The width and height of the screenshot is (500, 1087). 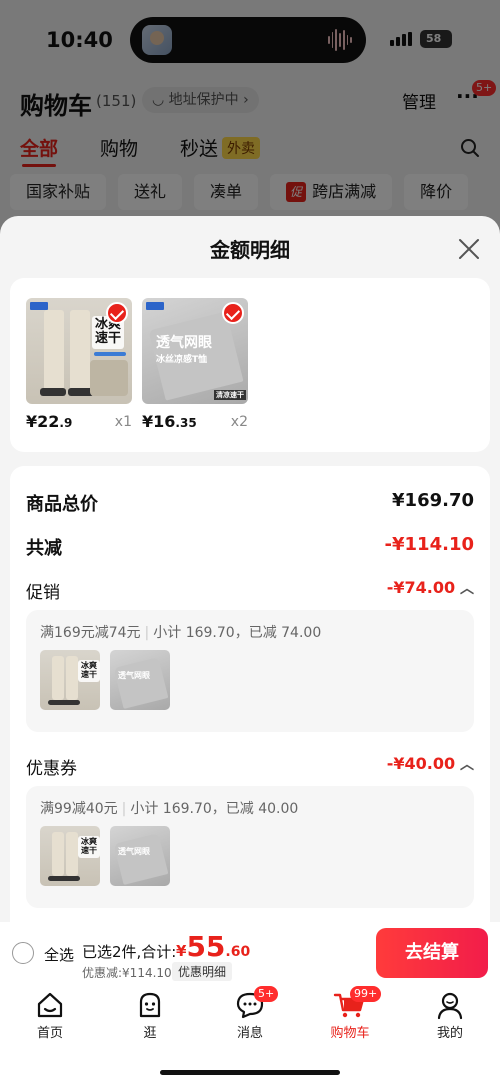 I want to click on discount-summary: 优惠减:¥114.10, so click(x=127, y=973).